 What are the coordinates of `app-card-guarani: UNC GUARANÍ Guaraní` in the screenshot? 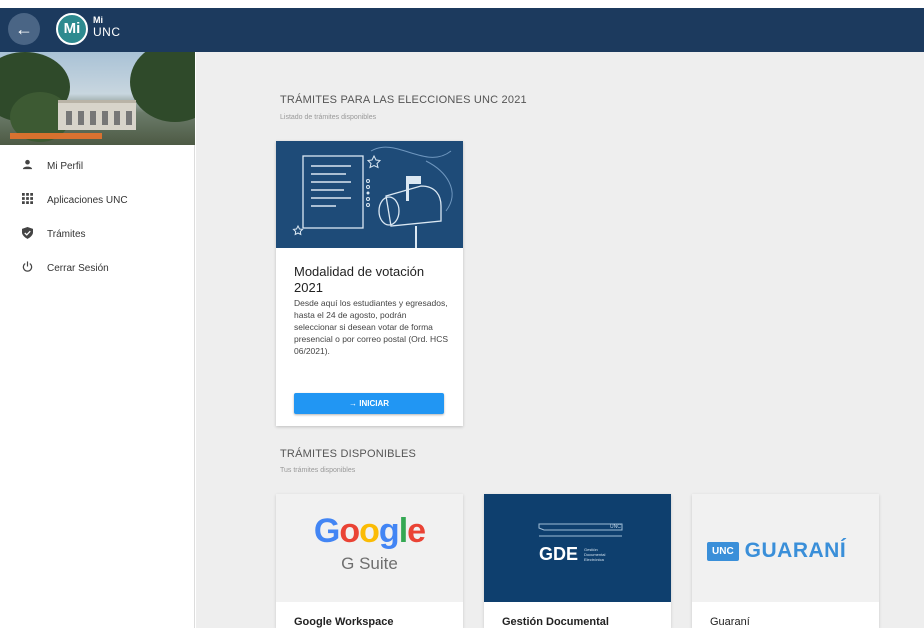 It's located at (785, 561).